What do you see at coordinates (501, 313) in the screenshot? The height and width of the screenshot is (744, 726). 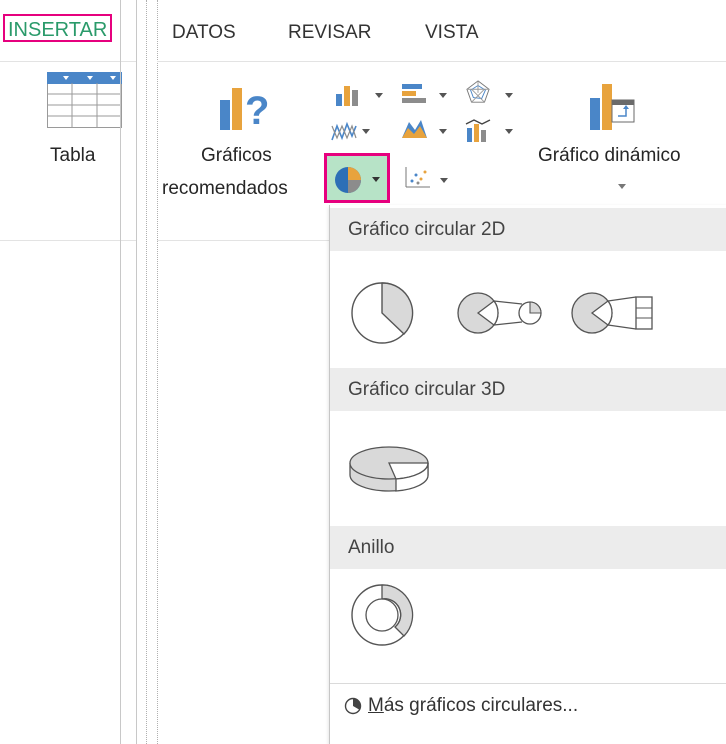 I see `pie-of-pie-icon` at bounding box center [501, 313].